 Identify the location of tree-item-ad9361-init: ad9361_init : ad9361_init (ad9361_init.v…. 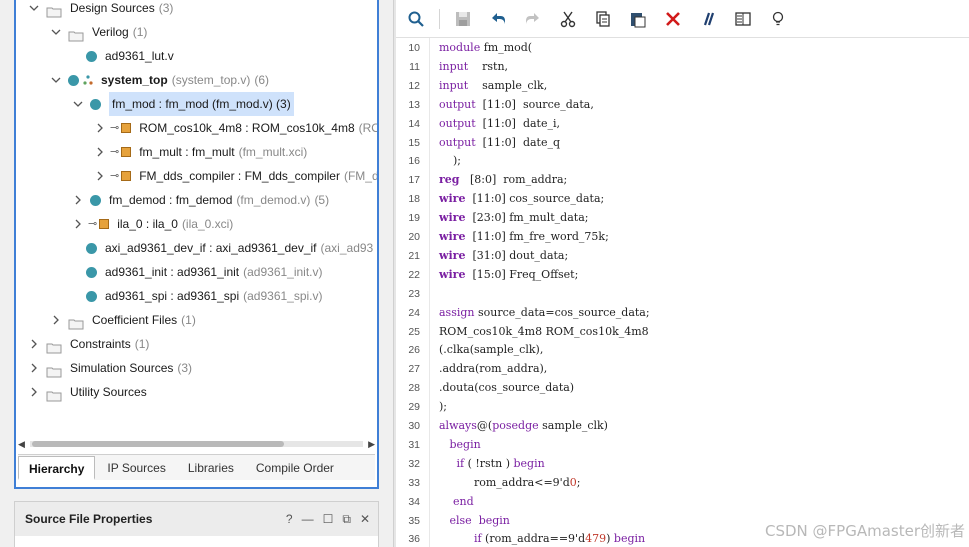
(201, 272).